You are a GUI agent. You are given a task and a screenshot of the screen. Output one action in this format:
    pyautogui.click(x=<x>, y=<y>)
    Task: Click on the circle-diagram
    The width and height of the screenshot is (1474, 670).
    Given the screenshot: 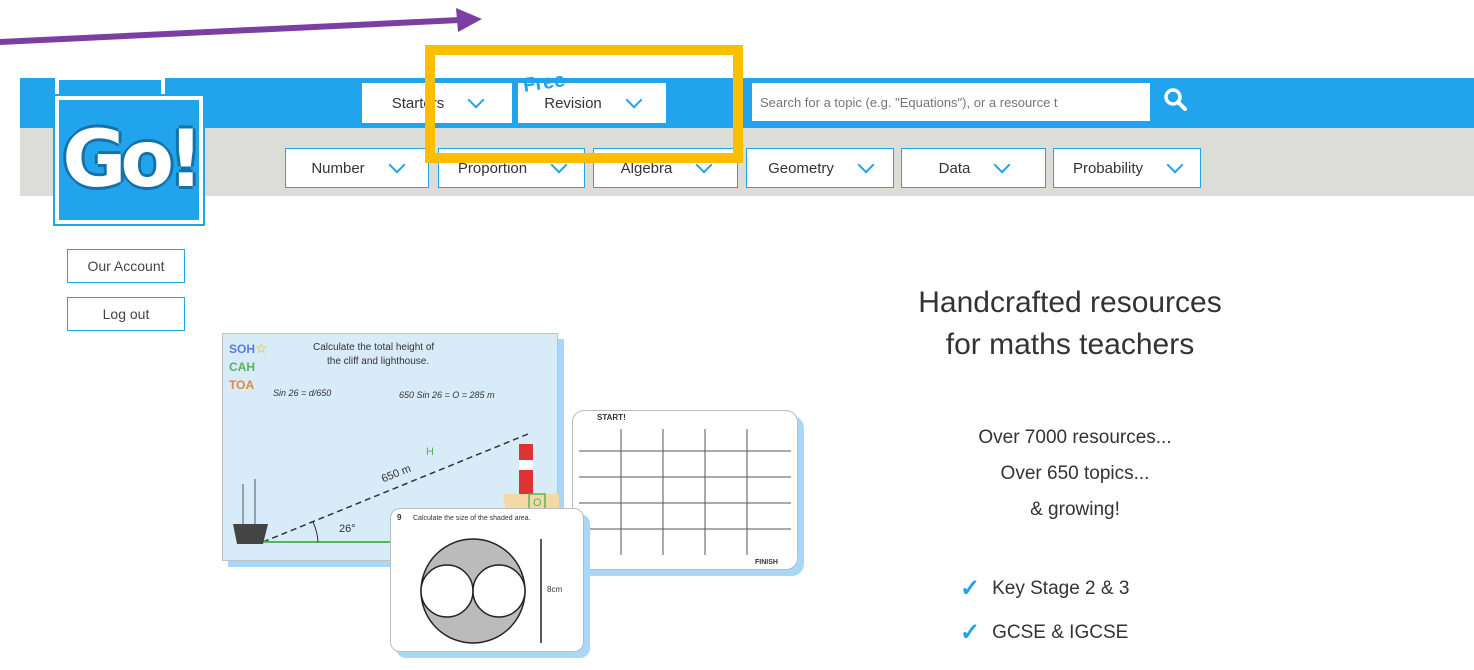 What is the action you would take?
    pyautogui.click(x=481, y=591)
    